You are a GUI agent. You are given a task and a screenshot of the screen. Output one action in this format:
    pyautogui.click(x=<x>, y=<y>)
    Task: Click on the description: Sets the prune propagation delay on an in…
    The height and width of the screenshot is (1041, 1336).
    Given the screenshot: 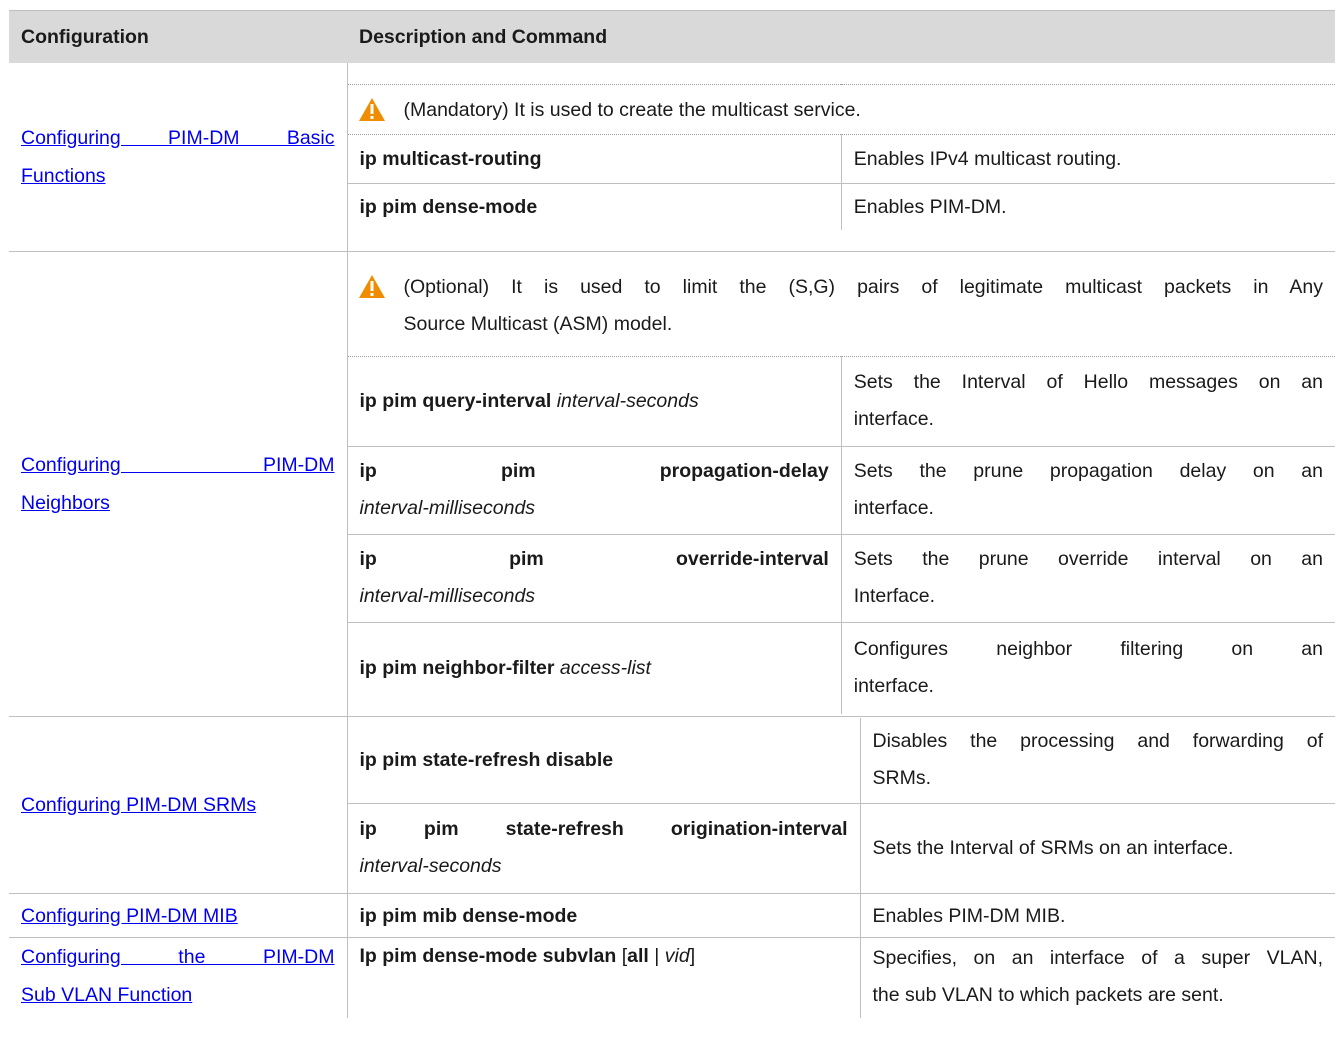 What is the action you would take?
    pyautogui.click(x=1088, y=490)
    